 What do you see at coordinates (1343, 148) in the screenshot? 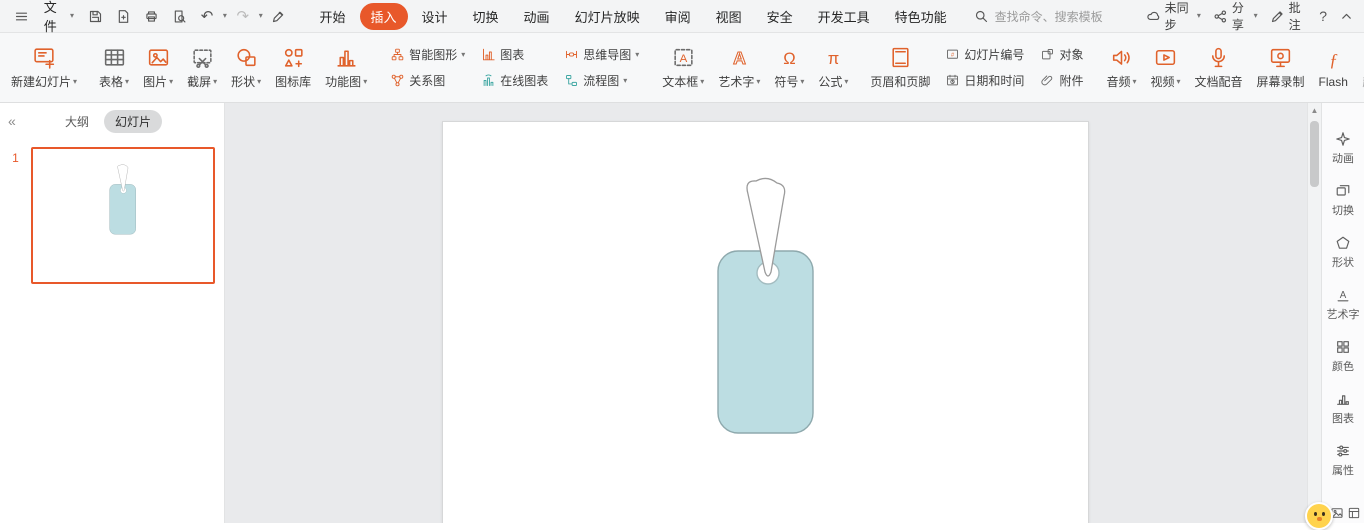
I see `sidebar-item-animation: 动画` at bounding box center [1343, 148].